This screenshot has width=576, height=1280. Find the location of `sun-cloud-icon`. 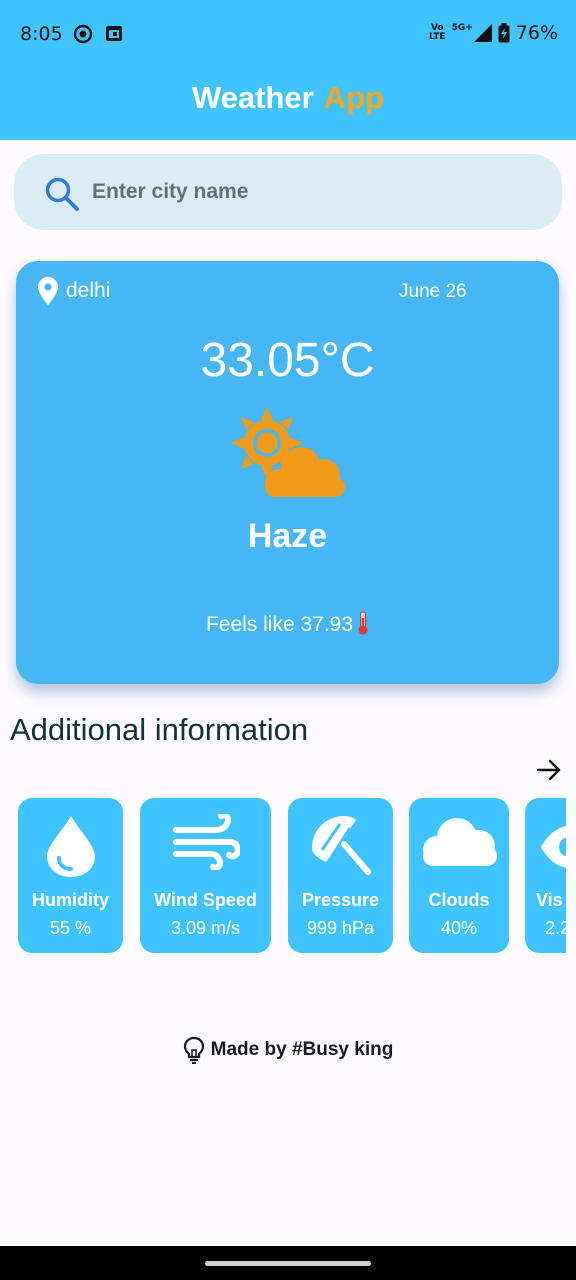

sun-cloud-icon is located at coordinates (288, 452).